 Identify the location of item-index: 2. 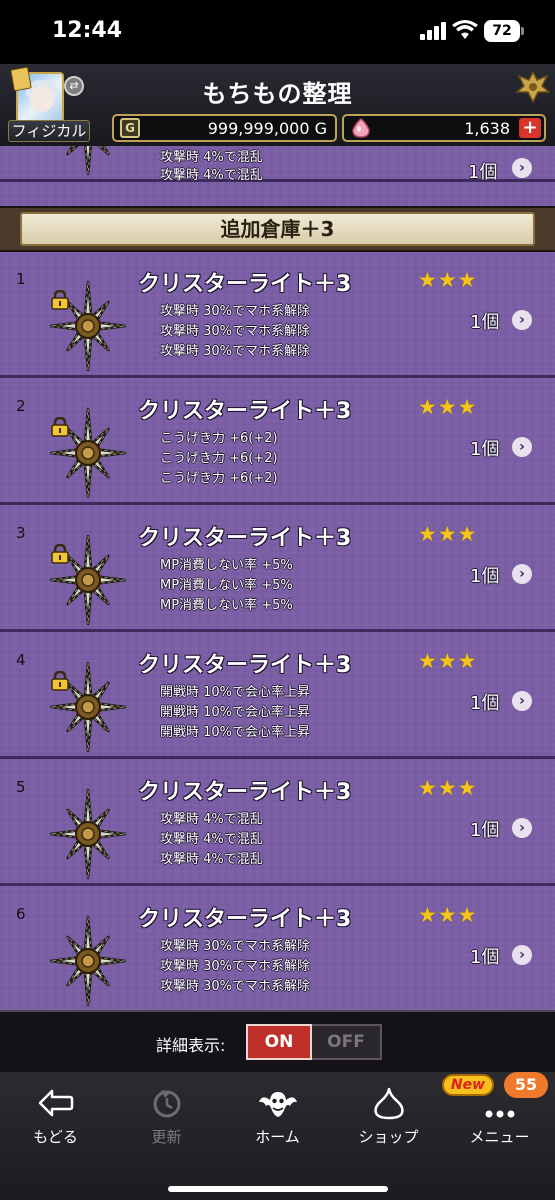
(21, 406).